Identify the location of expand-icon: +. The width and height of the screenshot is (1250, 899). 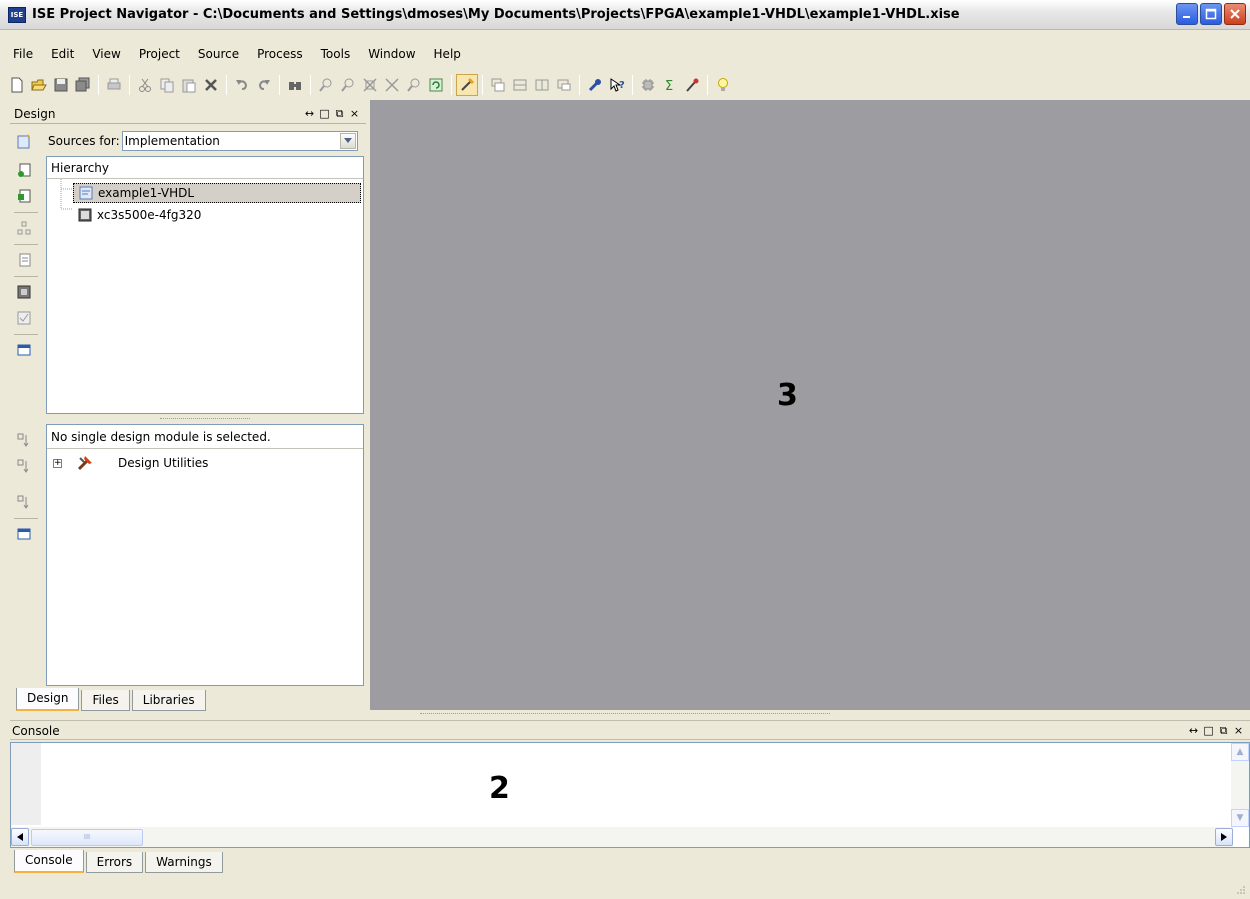
(57, 463).